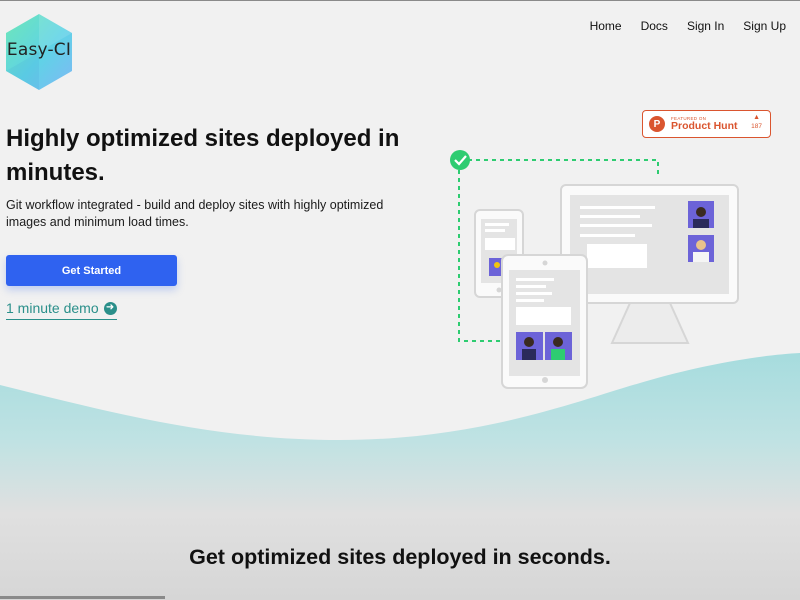 The width and height of the screenshot is (800, 600). What do you see at coordinates (756, 126) in the screenshot?
I see `badge-vote-count: 187` at bounding box center [756, 126].